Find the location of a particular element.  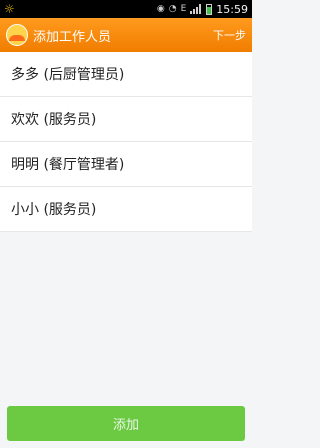

list-item: 多多 (后厨管理员) is located at coordinates (126, 74).